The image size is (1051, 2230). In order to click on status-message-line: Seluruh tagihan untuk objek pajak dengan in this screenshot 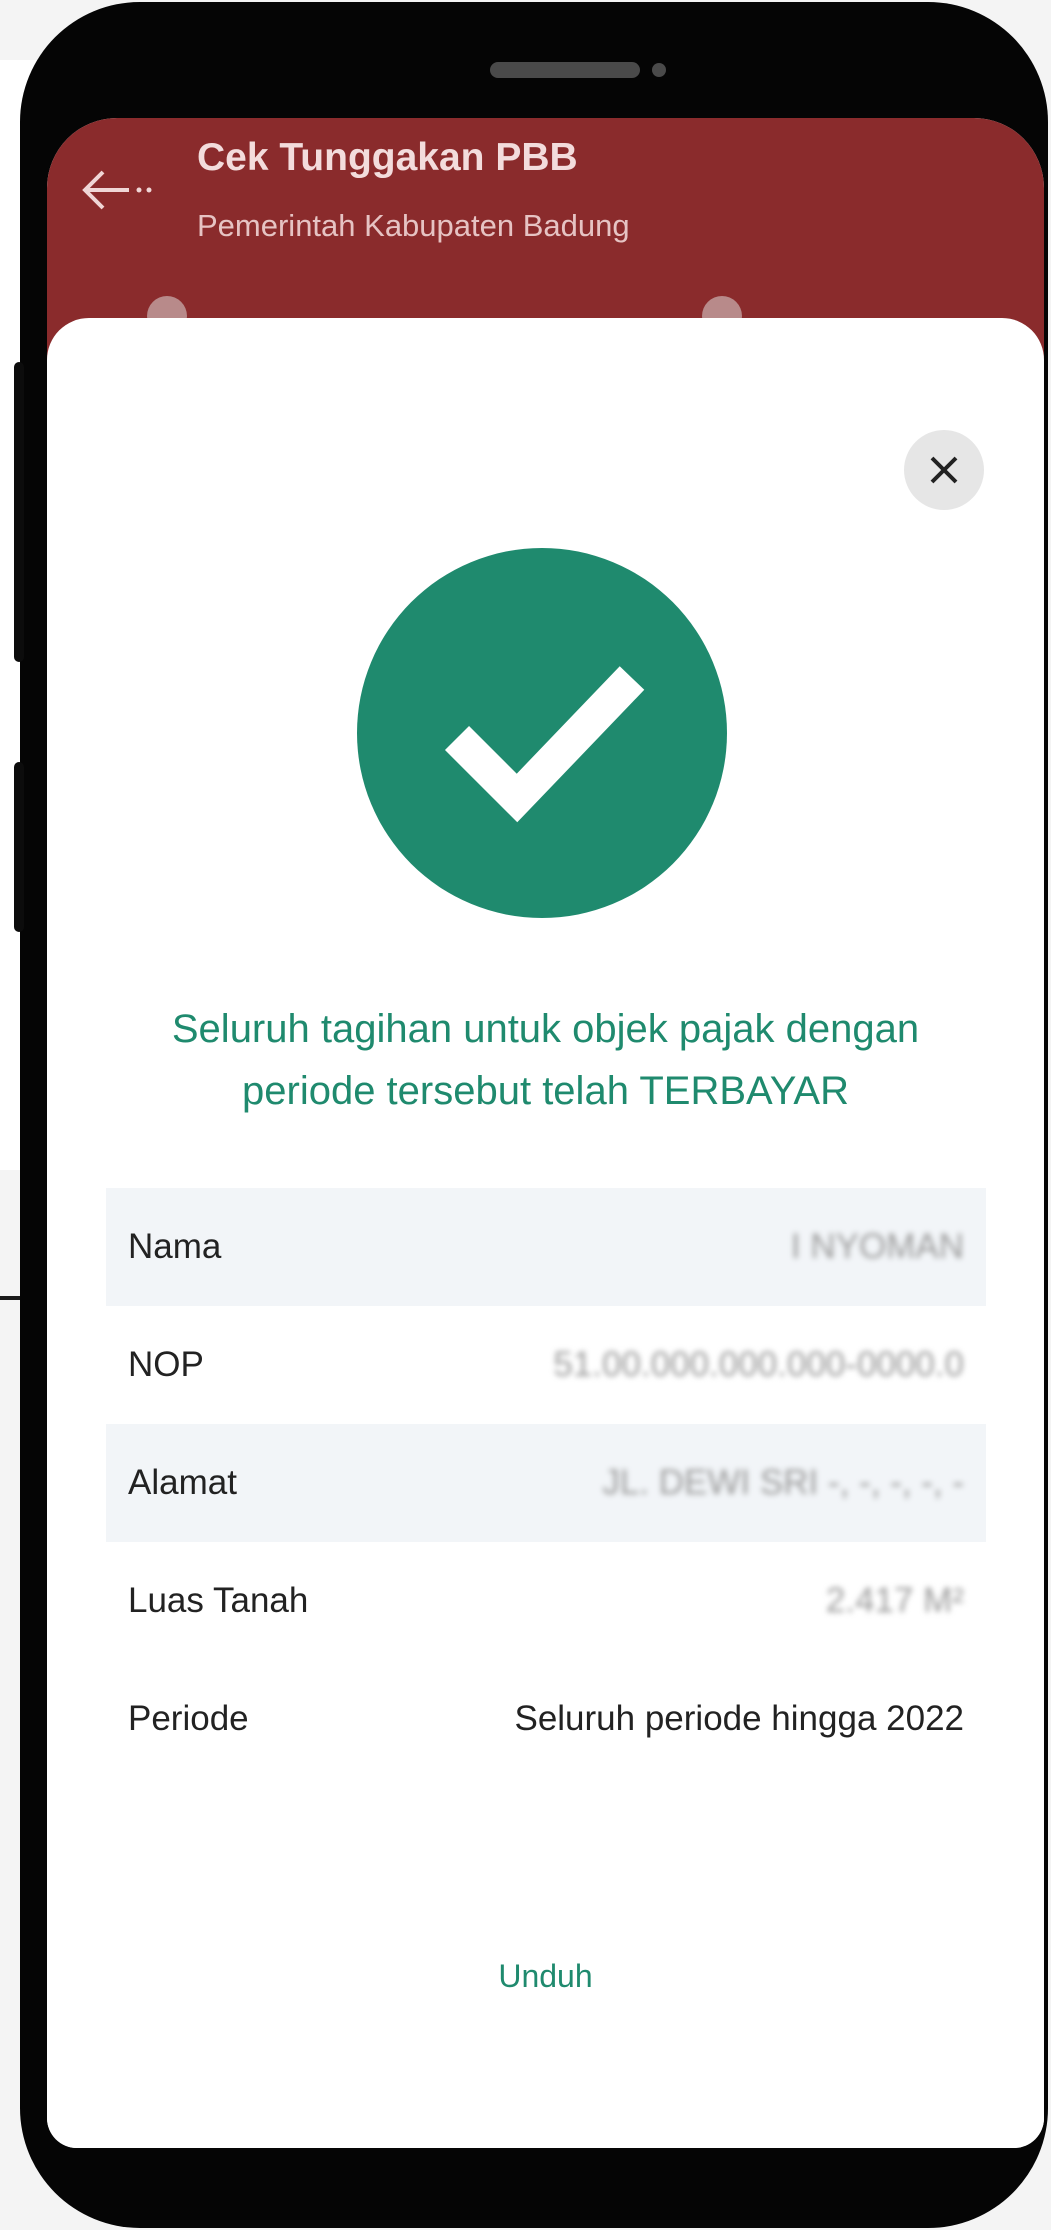, I will do `click(545, 1029)`.